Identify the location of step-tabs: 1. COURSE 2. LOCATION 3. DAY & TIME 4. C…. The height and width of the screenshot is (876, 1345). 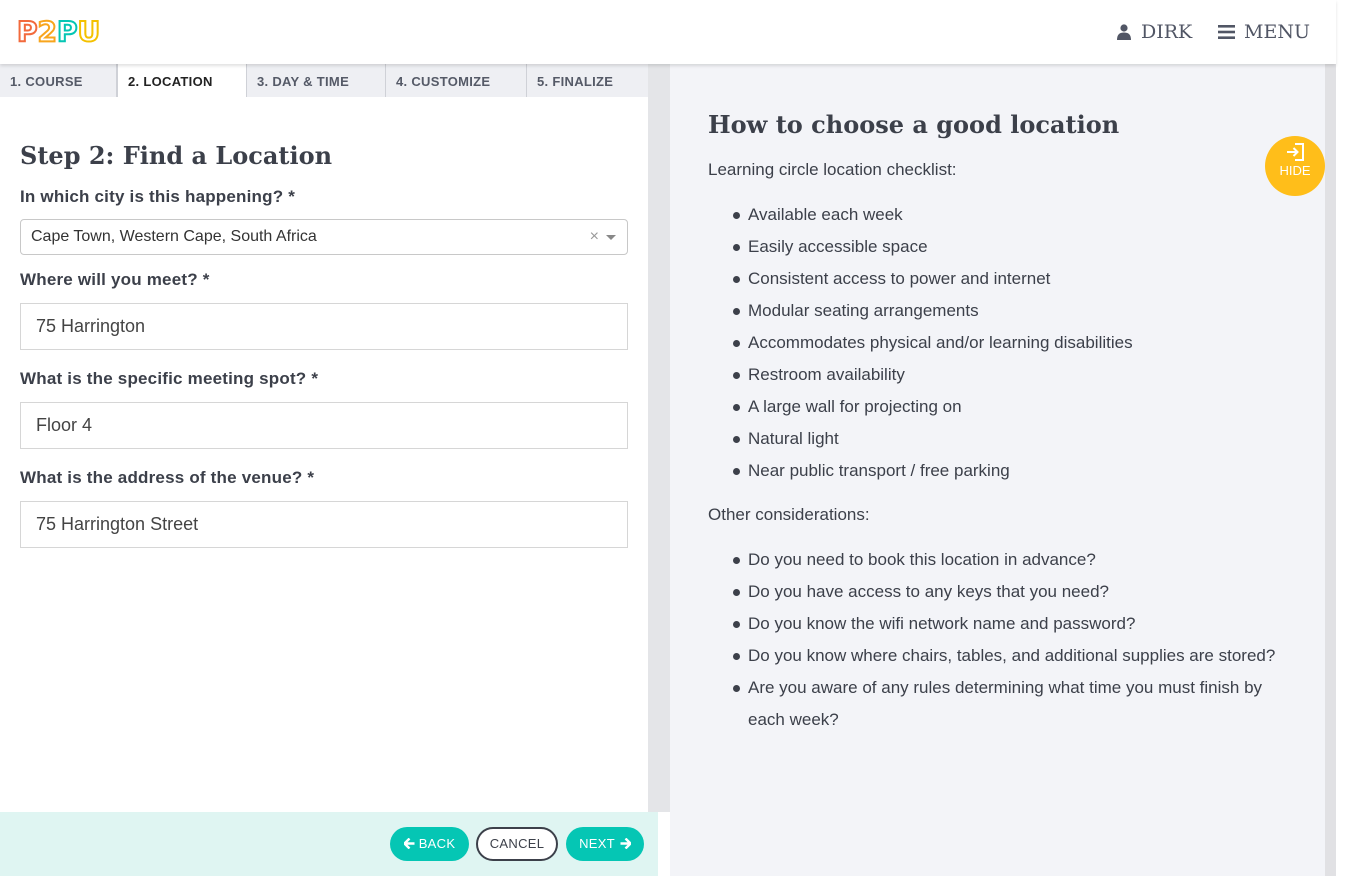
(324, 80).